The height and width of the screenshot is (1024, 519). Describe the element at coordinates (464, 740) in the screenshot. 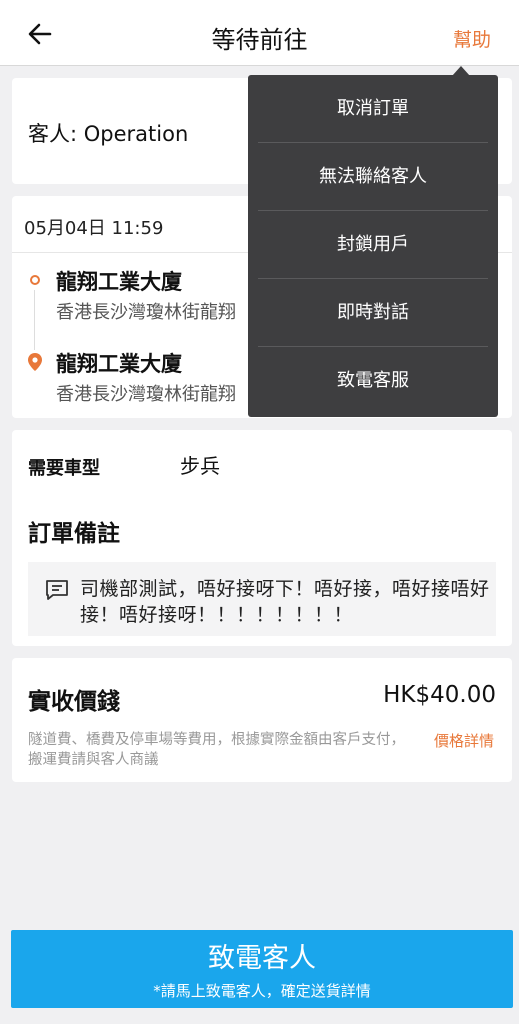

I see `price-details-link: 價格詳情` at that location.